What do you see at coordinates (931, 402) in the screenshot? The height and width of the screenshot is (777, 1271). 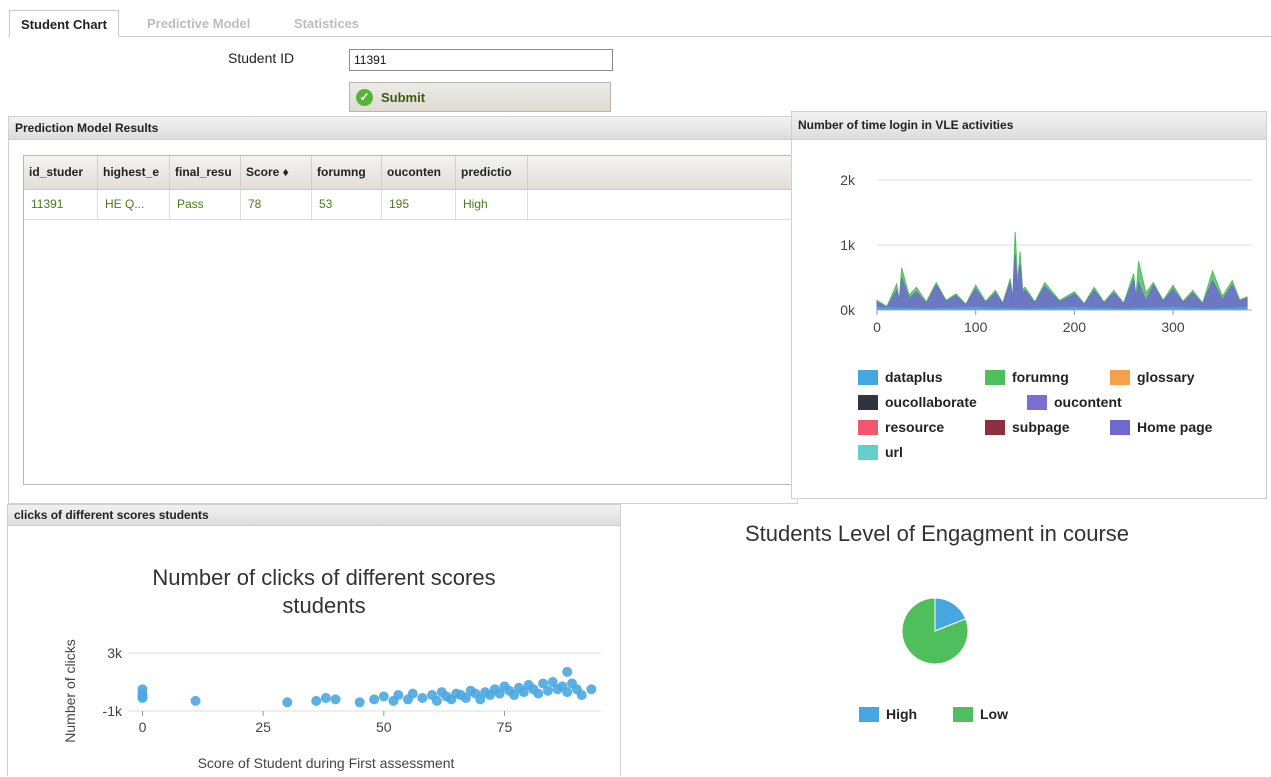 I see `legend-label: oucollaborate` at bounding box center [931, 402].